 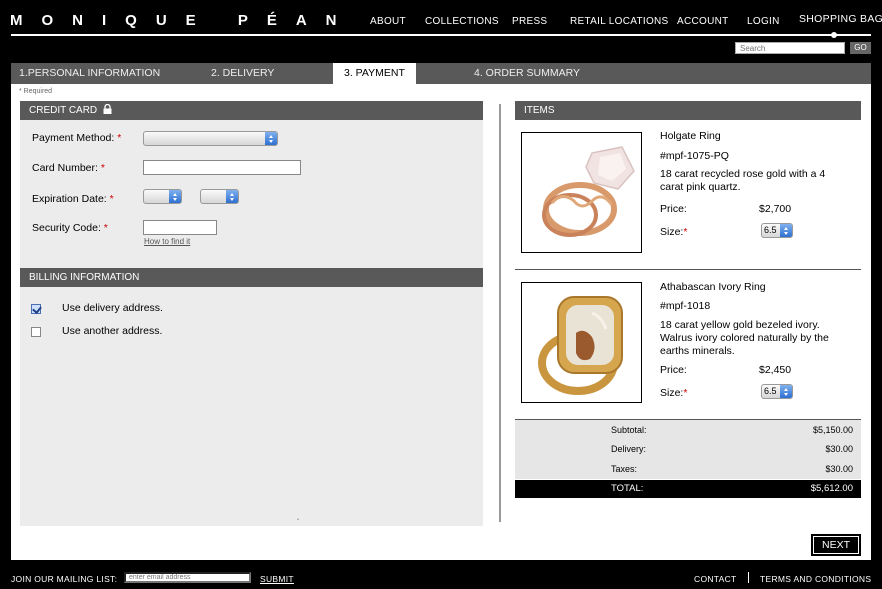 I want to click on item-sku: #mpf-1075-PQ, so click(x=694, y=156).